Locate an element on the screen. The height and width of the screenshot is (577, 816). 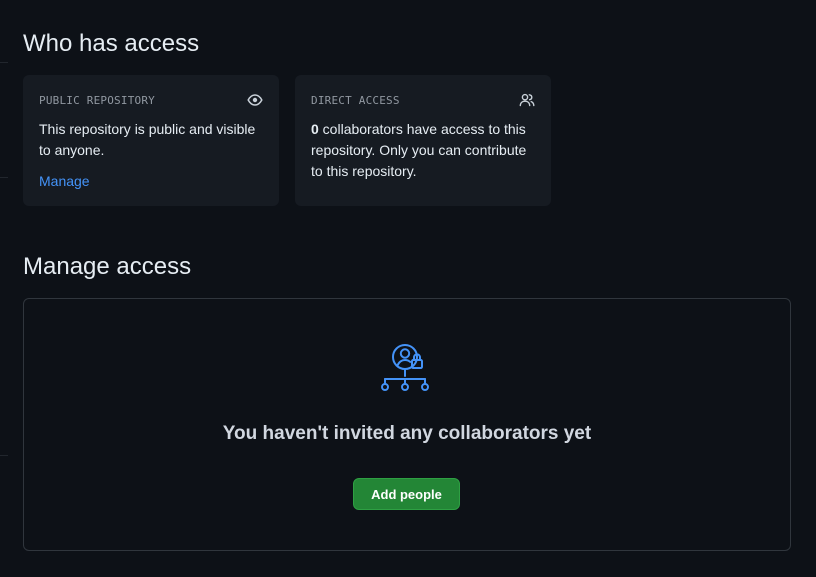
eye-icon is located at coordinates (255, 100).